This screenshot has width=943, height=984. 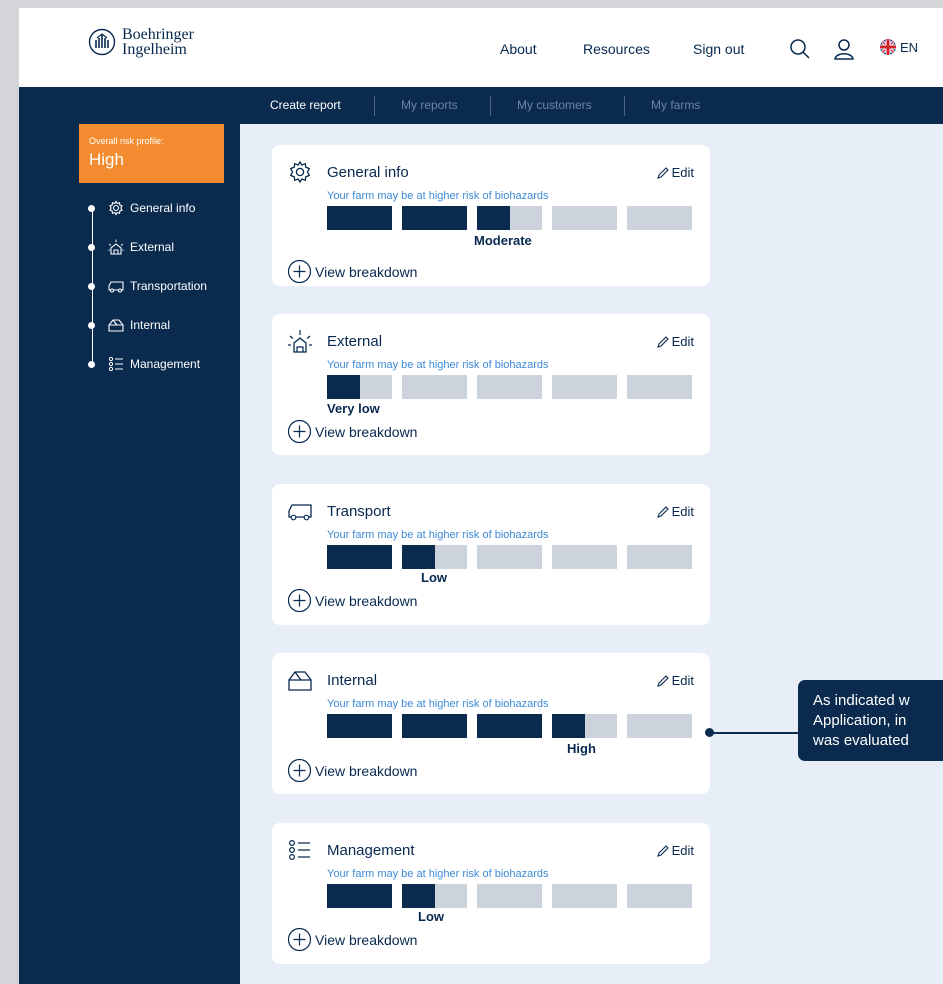 I want to click on logo-line-1: Boehringer, so click(x=158, y=34).